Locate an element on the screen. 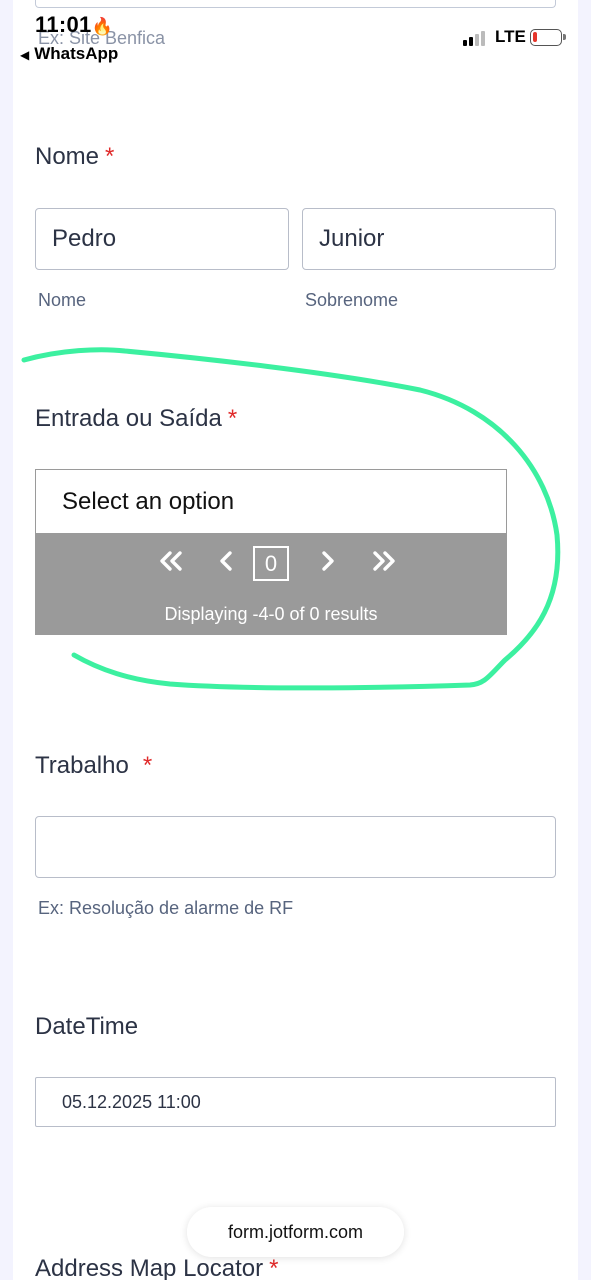 This screenshot has height=1280, width=591. status-time-text: 11:01 is located at coordinates (63, 24).